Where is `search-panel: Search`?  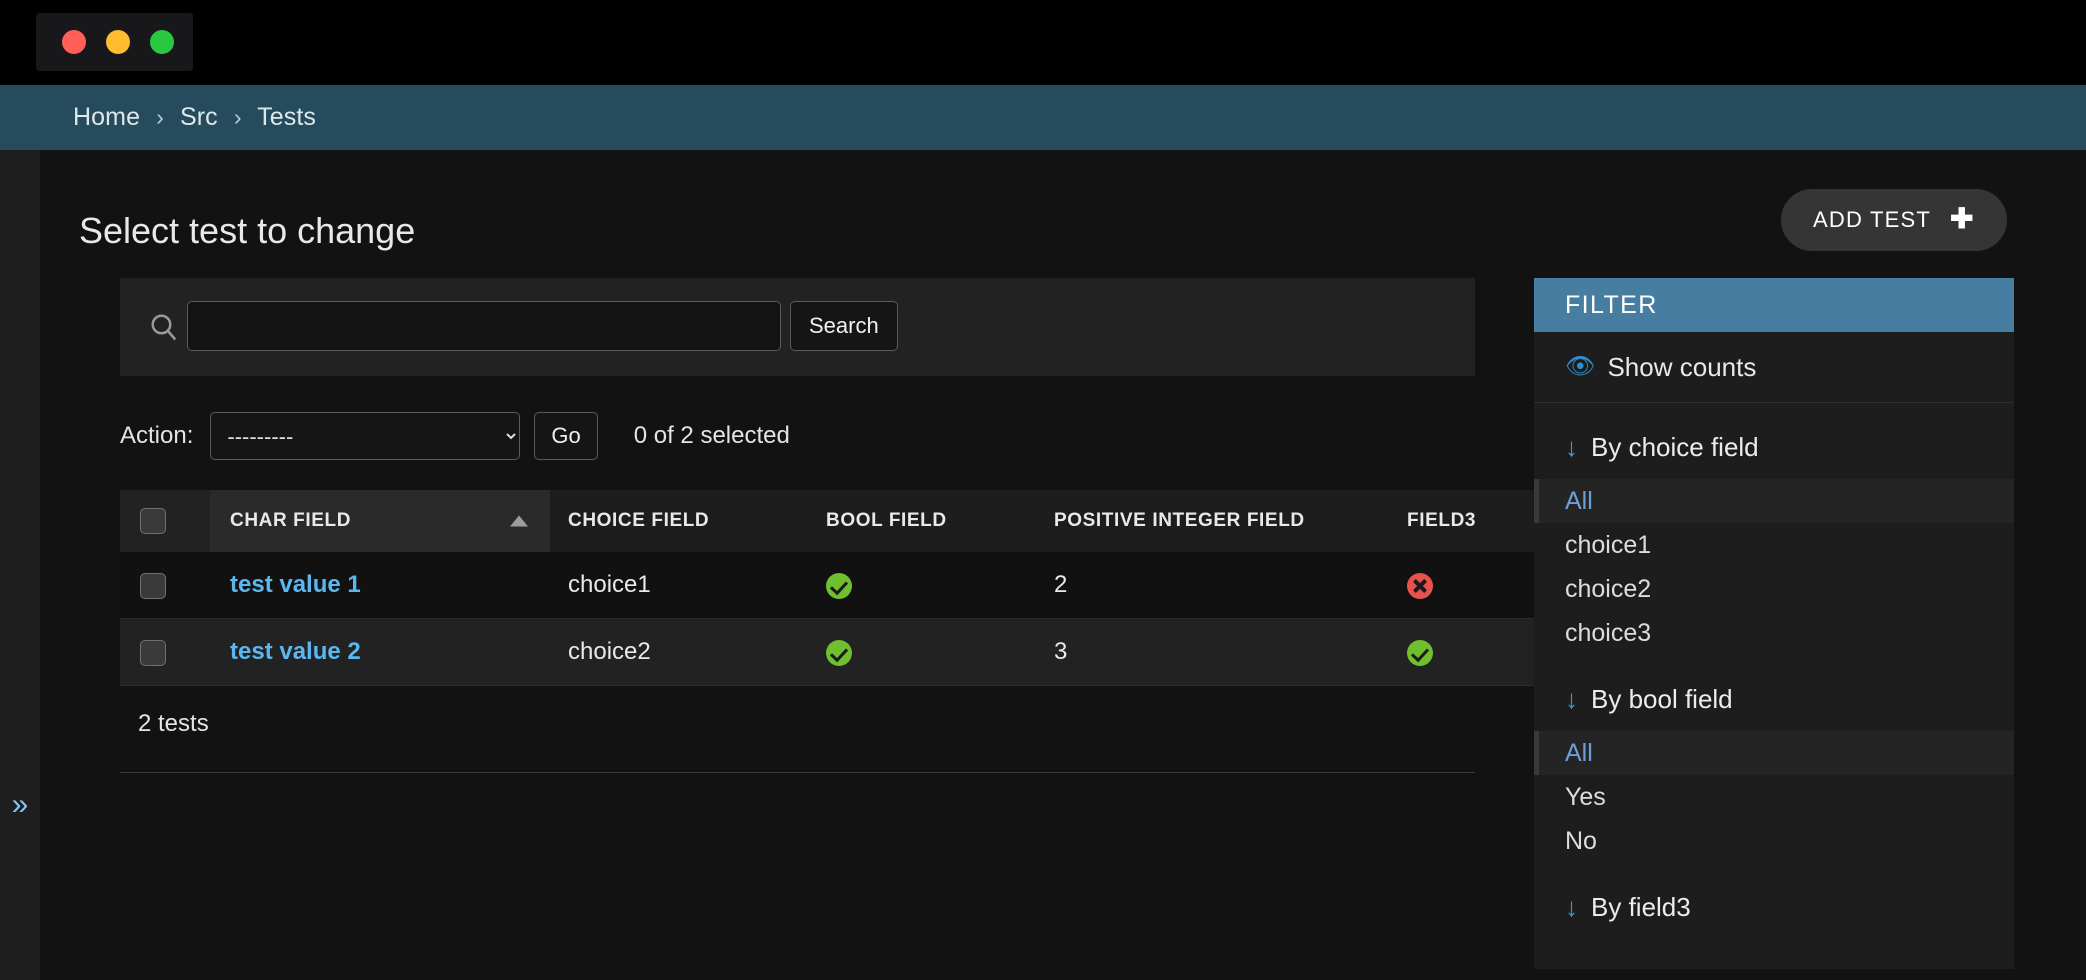
search-panel: Search is located at coordinates (797, 327).